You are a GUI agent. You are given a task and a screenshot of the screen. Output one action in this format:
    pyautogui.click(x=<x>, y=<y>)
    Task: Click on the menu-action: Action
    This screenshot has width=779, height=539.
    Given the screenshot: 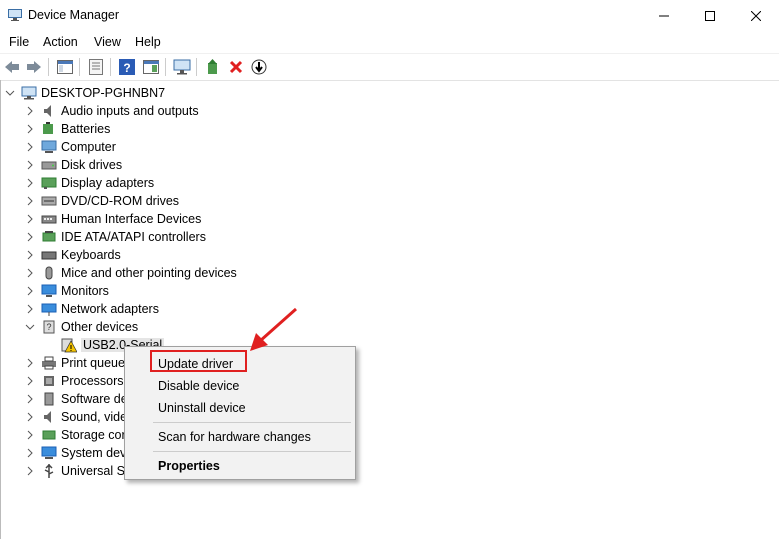 What is the action you would take?
    pyautogui.click(x=60, y=42)
    